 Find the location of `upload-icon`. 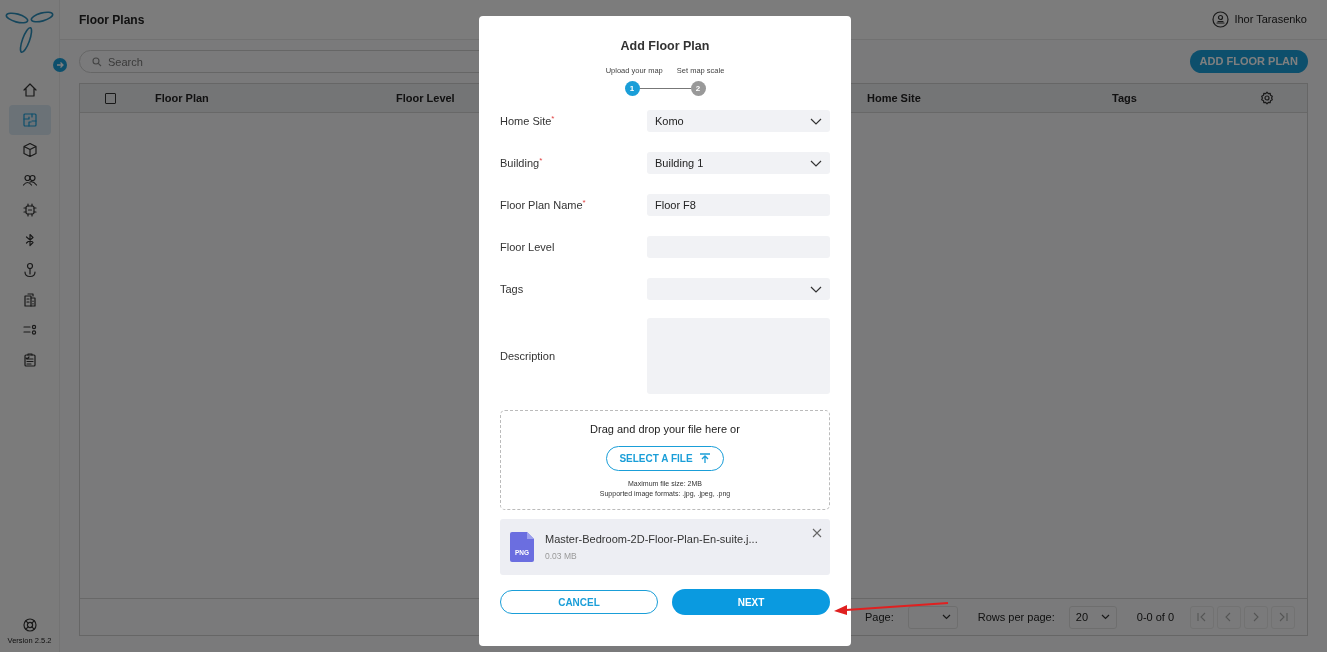

upload-icon is located at coordinates (704, 458).